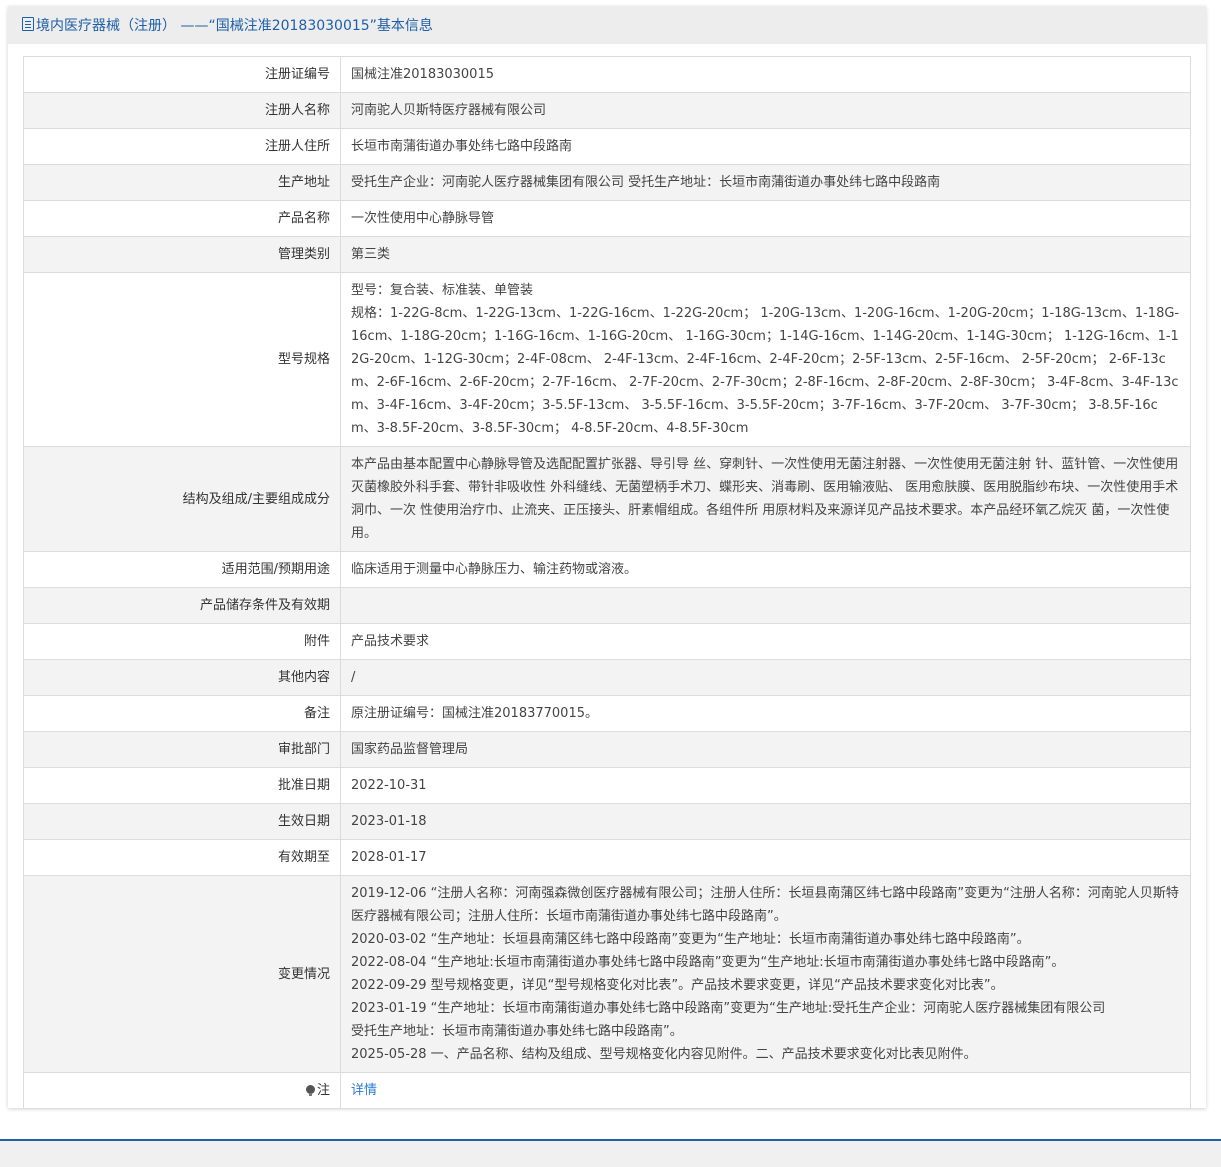 The height and width of the screenshot is (1167, 1221). Describe the element at coordinates (364, 1090) in the screenshot. I see `detail-link: 详情` at that location.